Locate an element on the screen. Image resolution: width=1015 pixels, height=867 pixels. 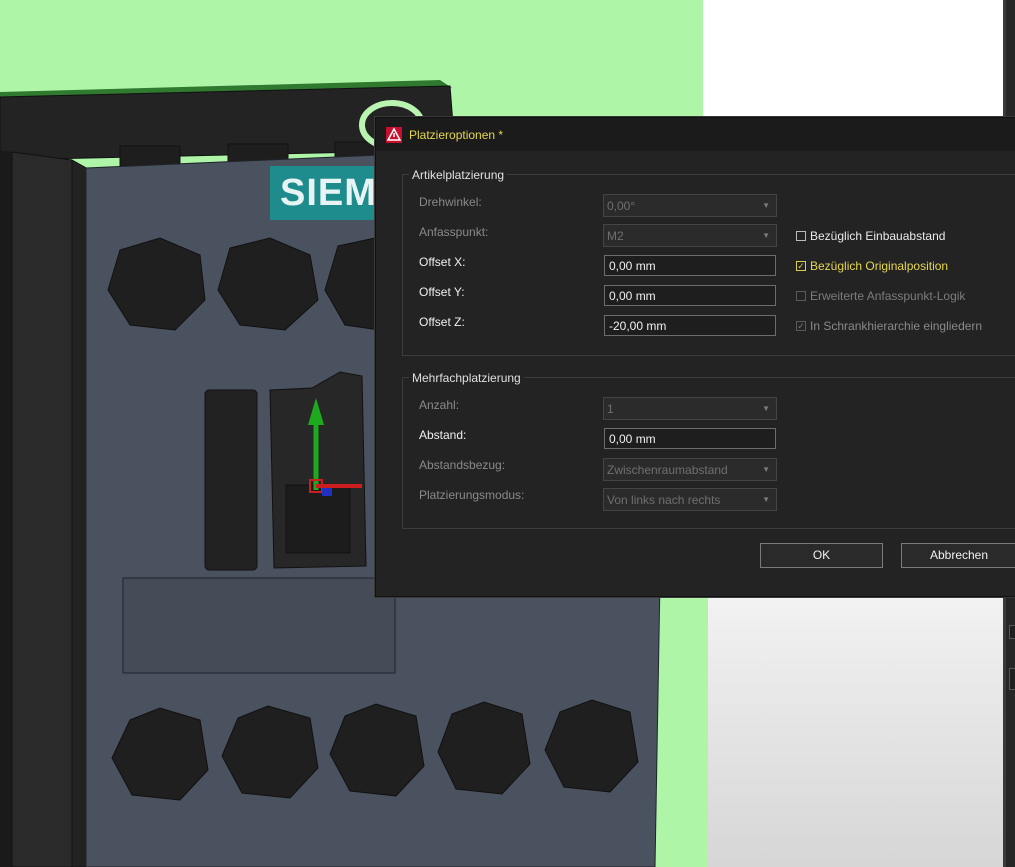
anzahl-select: 1 ▼ is located at coordinates (690, 408).